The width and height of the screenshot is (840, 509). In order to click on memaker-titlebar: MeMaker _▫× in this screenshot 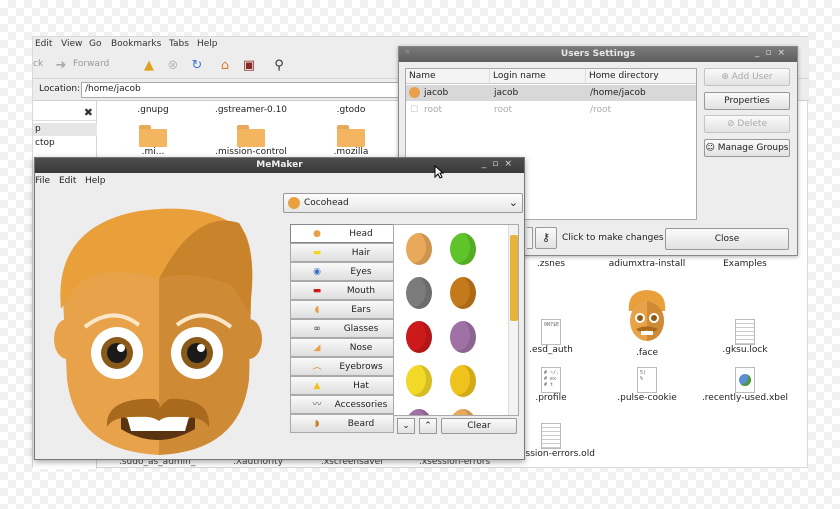, I will do `click(279, 165)`.